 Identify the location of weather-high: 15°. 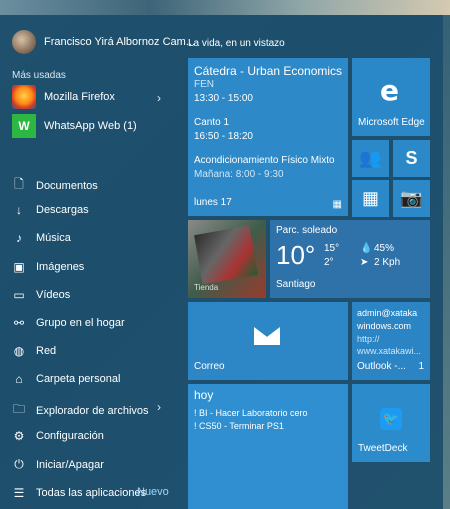
(332, 248).